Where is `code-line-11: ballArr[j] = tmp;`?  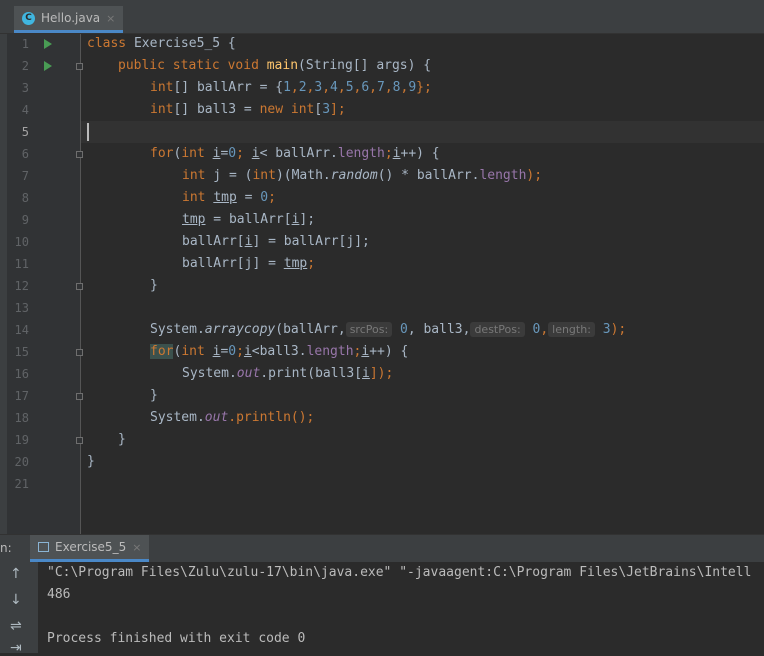
code-line-11: ballArr[j] = tmp; is located at coordinates (248, 264).